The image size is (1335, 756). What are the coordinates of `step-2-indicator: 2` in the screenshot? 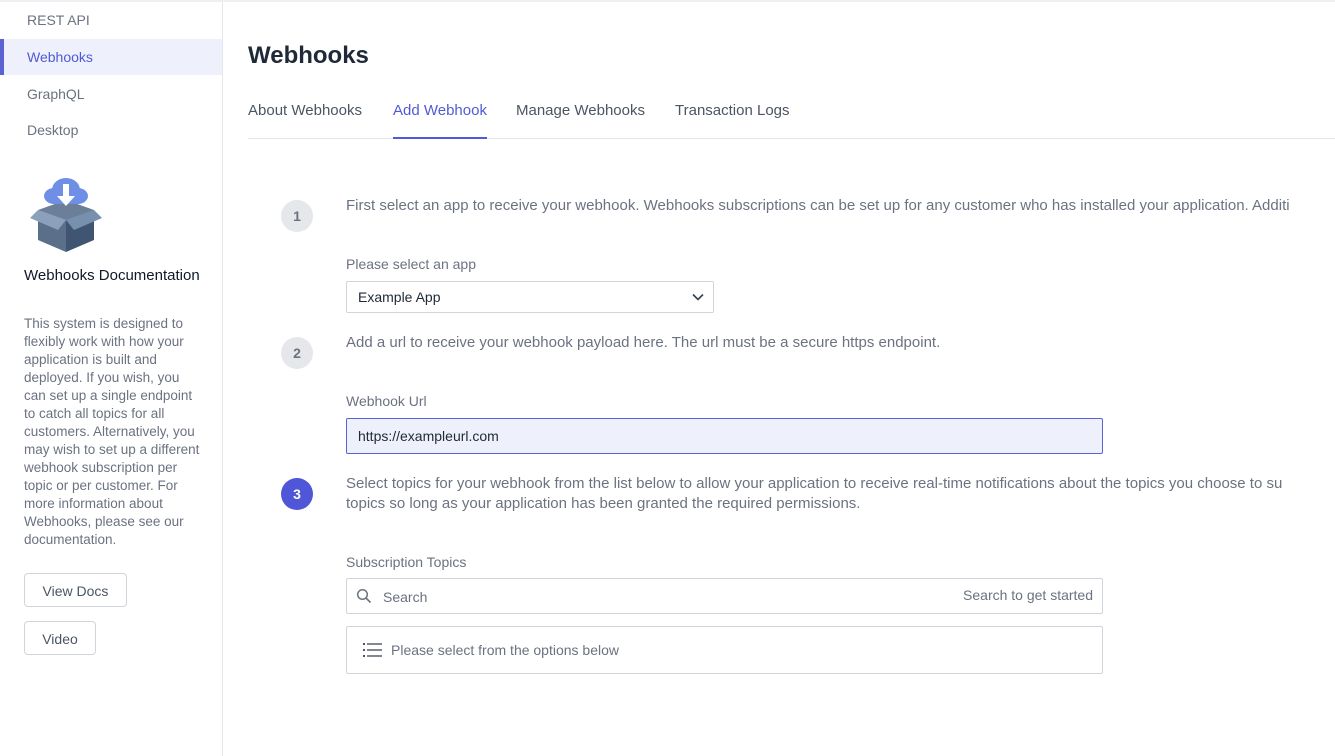 It's located at (297, 353).